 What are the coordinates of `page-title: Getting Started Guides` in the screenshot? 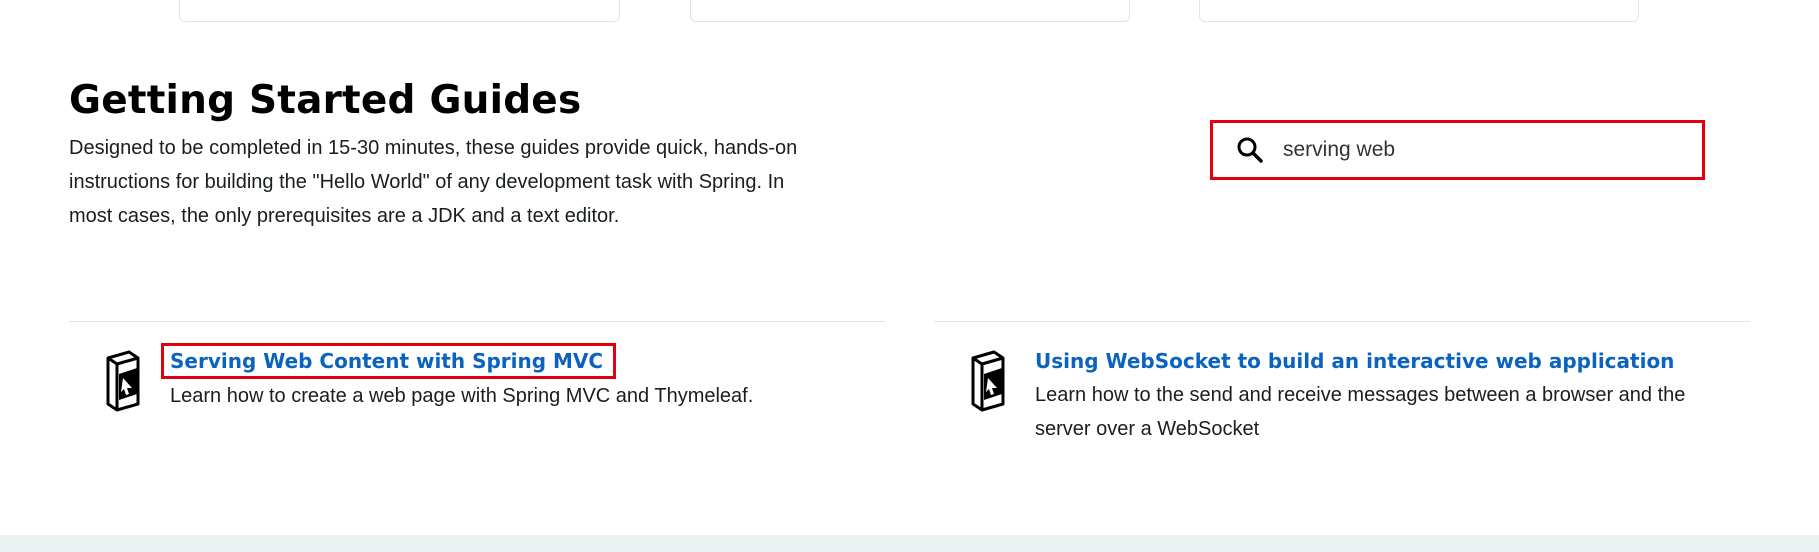 It's located at (325, 100).